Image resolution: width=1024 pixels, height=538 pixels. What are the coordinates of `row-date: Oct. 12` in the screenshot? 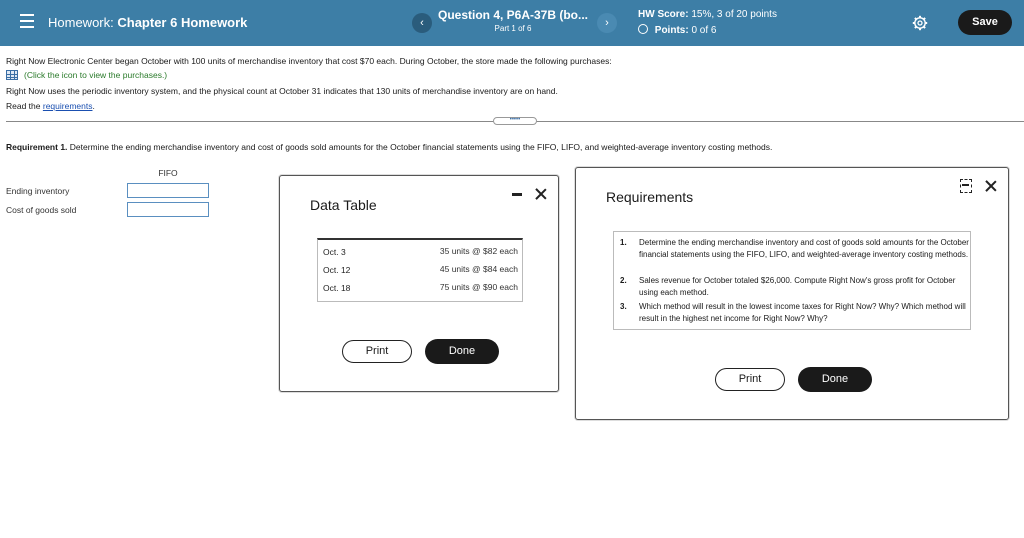 It's located at (337, 270).